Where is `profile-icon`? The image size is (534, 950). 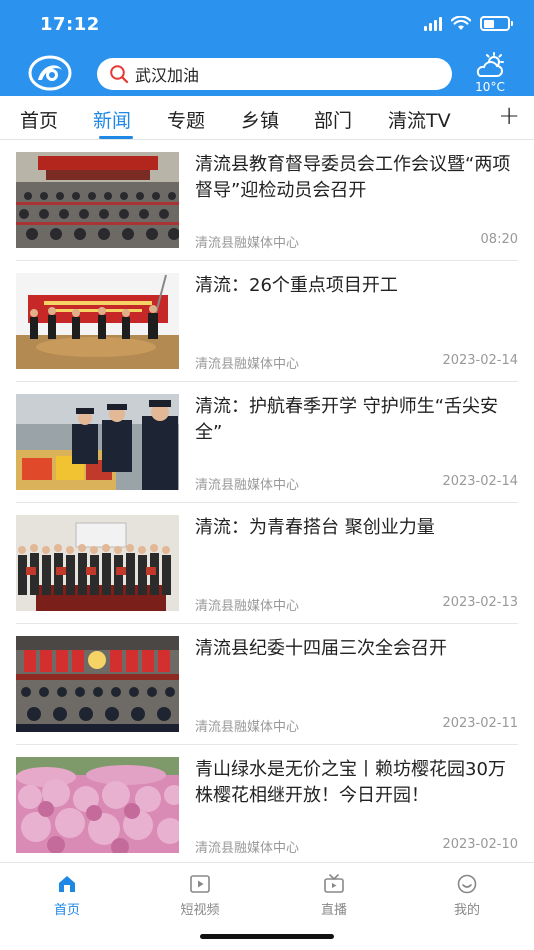
profile-icon is located at coordinates (467, 884).